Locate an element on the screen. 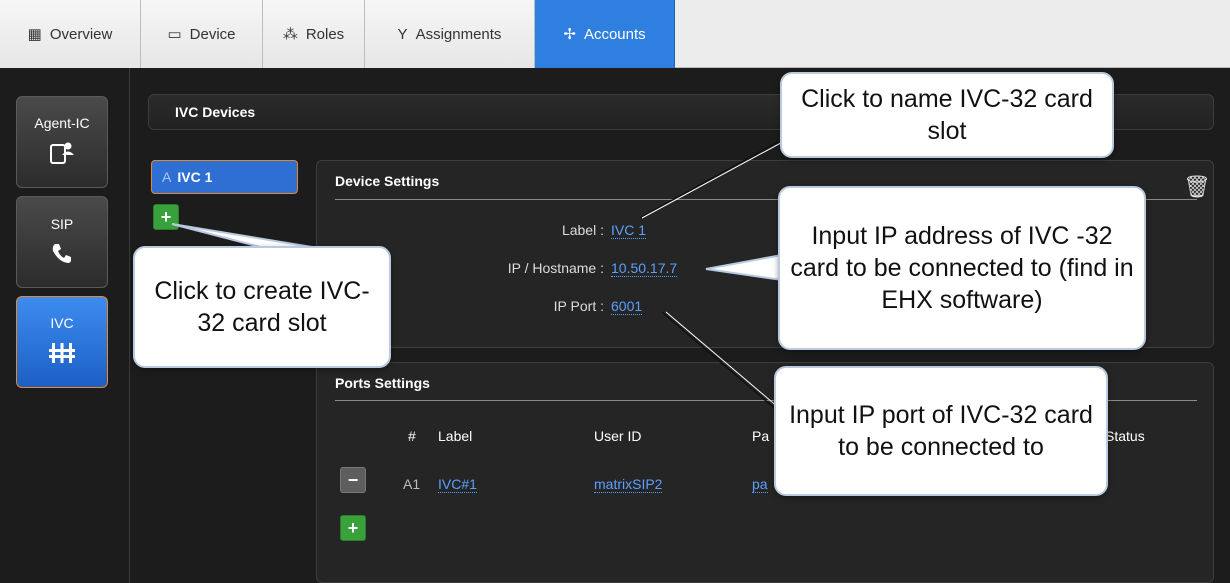 This screenshot has height=583, width=1230. phone-icon is located at coordinates (62, 255).